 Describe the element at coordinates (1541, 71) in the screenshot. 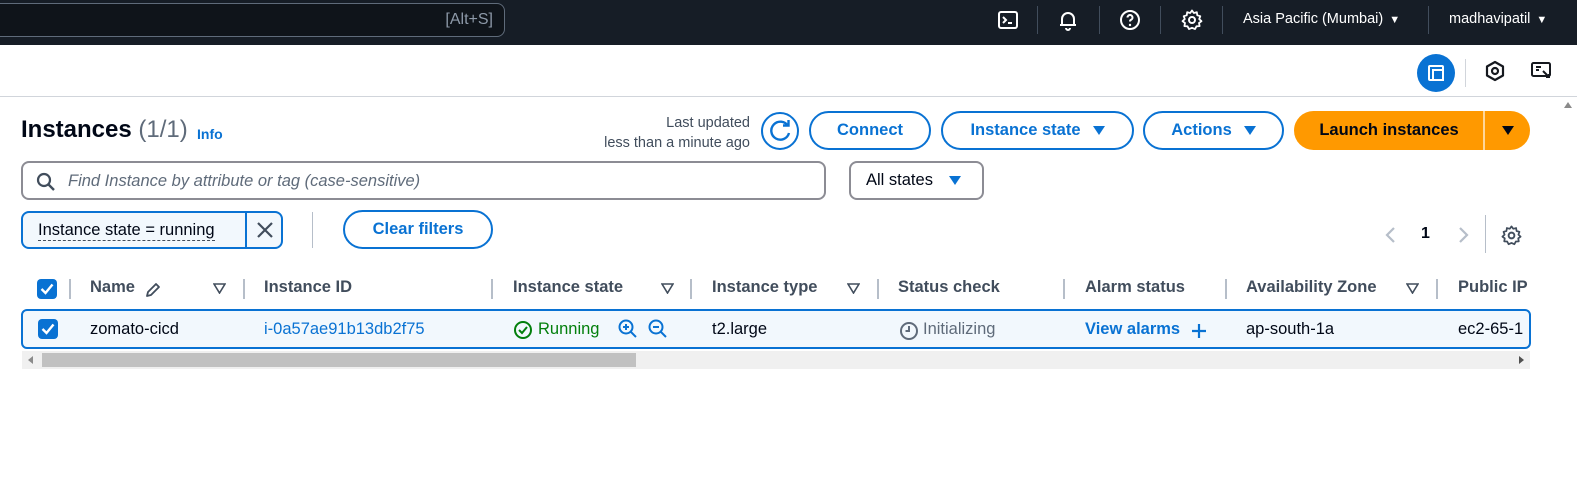

I see `display-settings-icon` at that location.